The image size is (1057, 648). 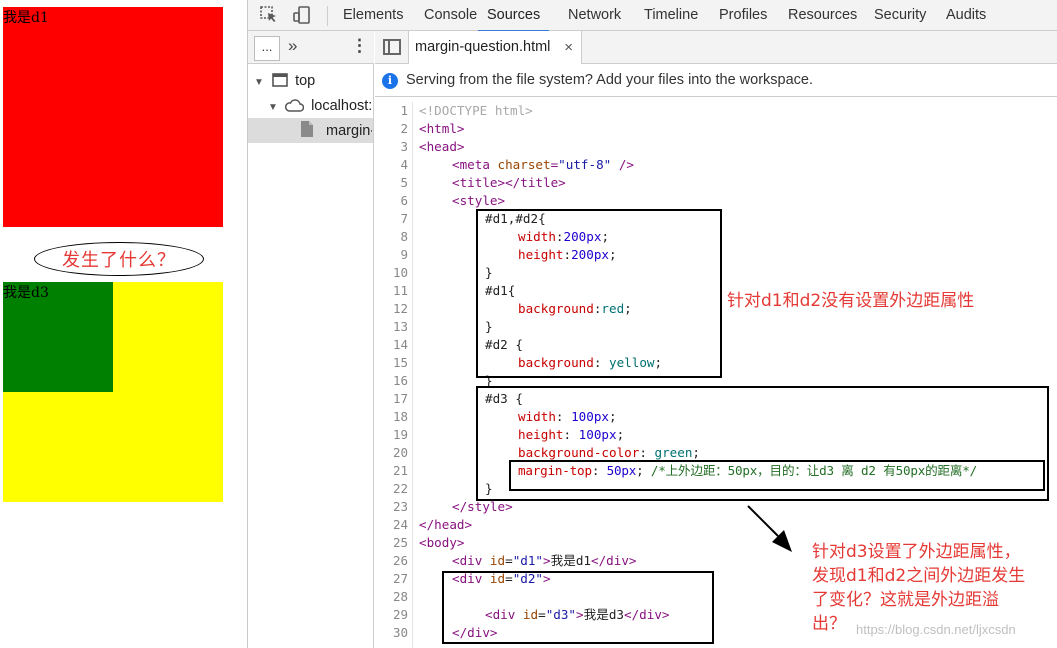 I want to click on code-line: </head>, so click(x=446, y=524).